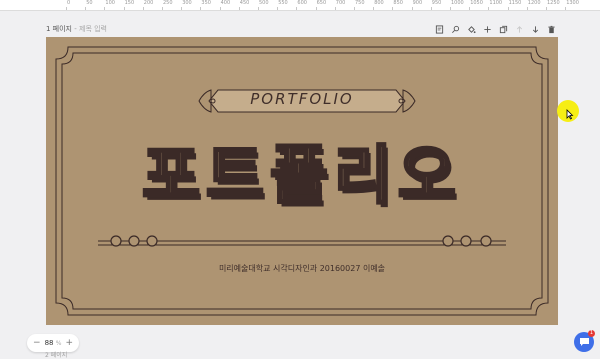 Image resolution: width=600 pixels, height=359 pixels. Describe the element at coordinates (417, 3) in the screenshot. I see `ruler-tick-label: 900` at that location.